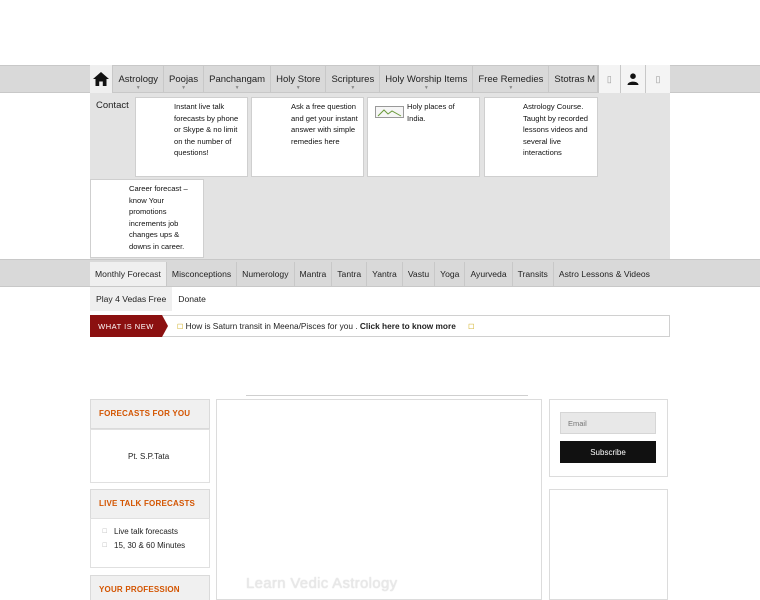 This screenshot has height=600, width=760. Describe the element at coordinates (165, 326) in the screenshot. I see `whats-new-arrow` at that location.